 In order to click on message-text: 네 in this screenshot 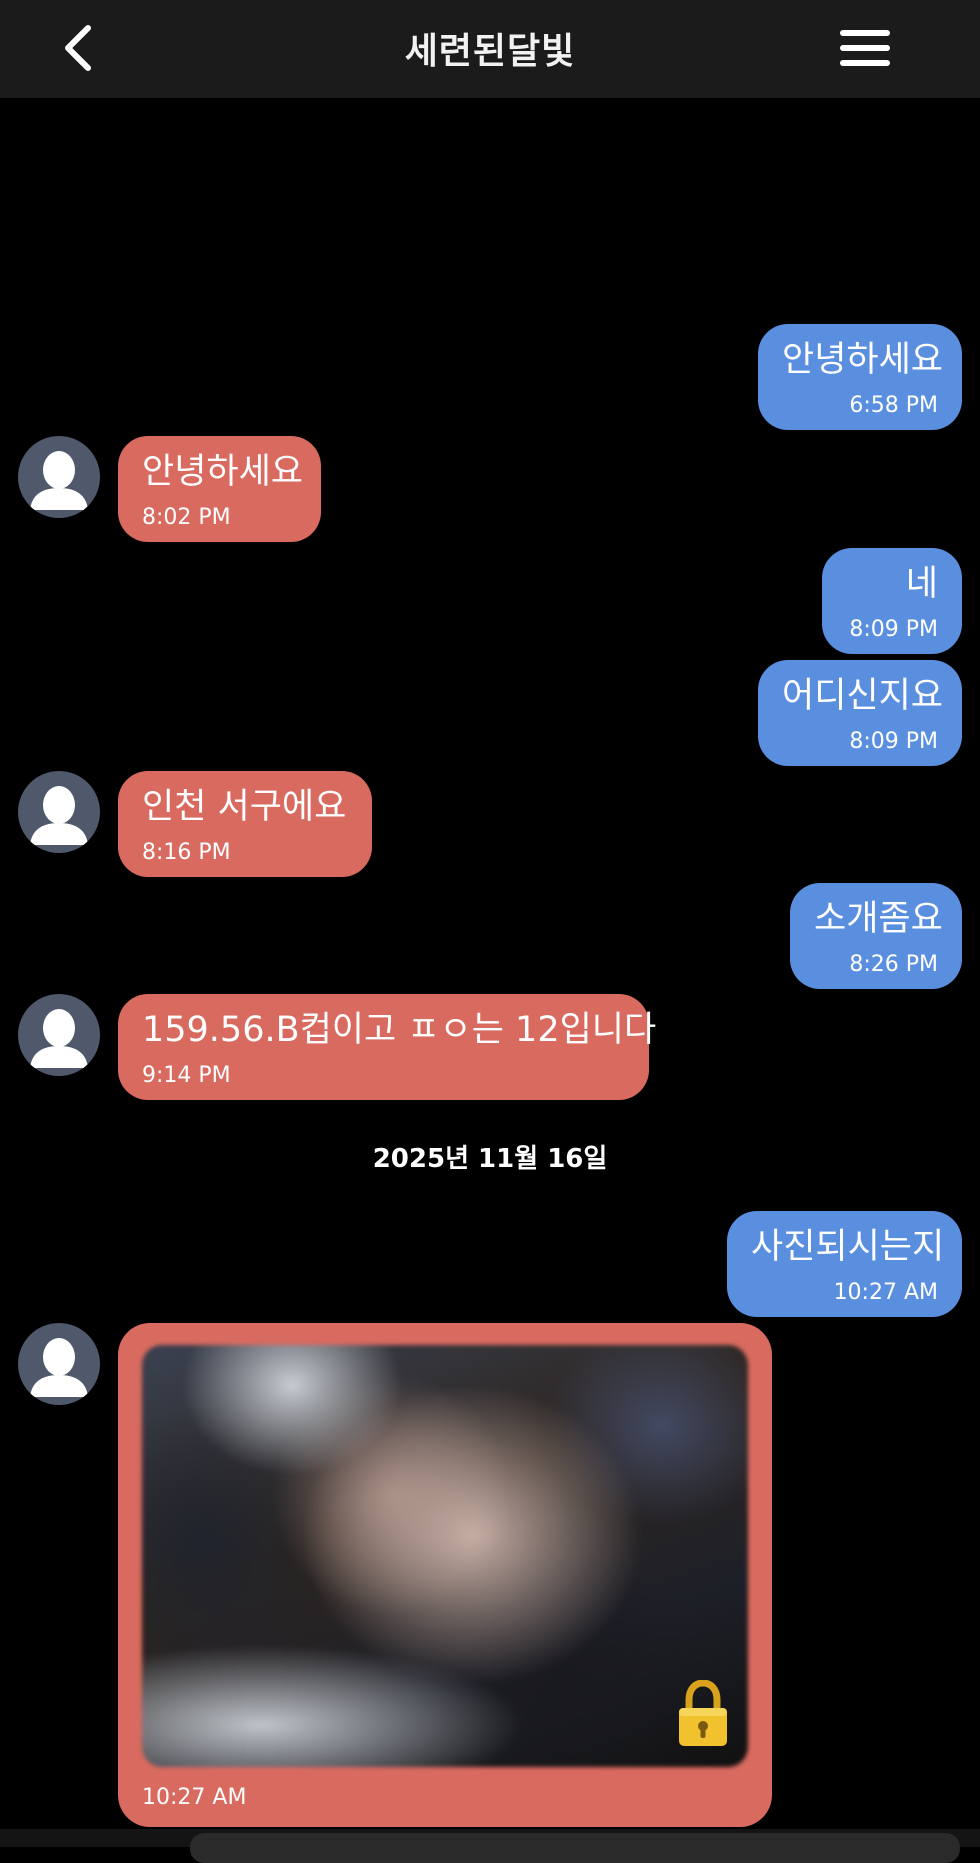, I will do `click(921, 584)`.